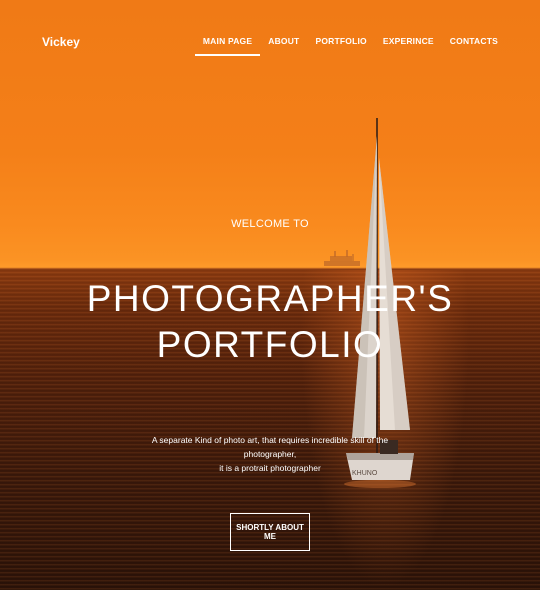  What do you see at coordinates (270, 224) in the screenshot?
I see `welcome-text: WELCOME TO` at bounding box center [270, 224].